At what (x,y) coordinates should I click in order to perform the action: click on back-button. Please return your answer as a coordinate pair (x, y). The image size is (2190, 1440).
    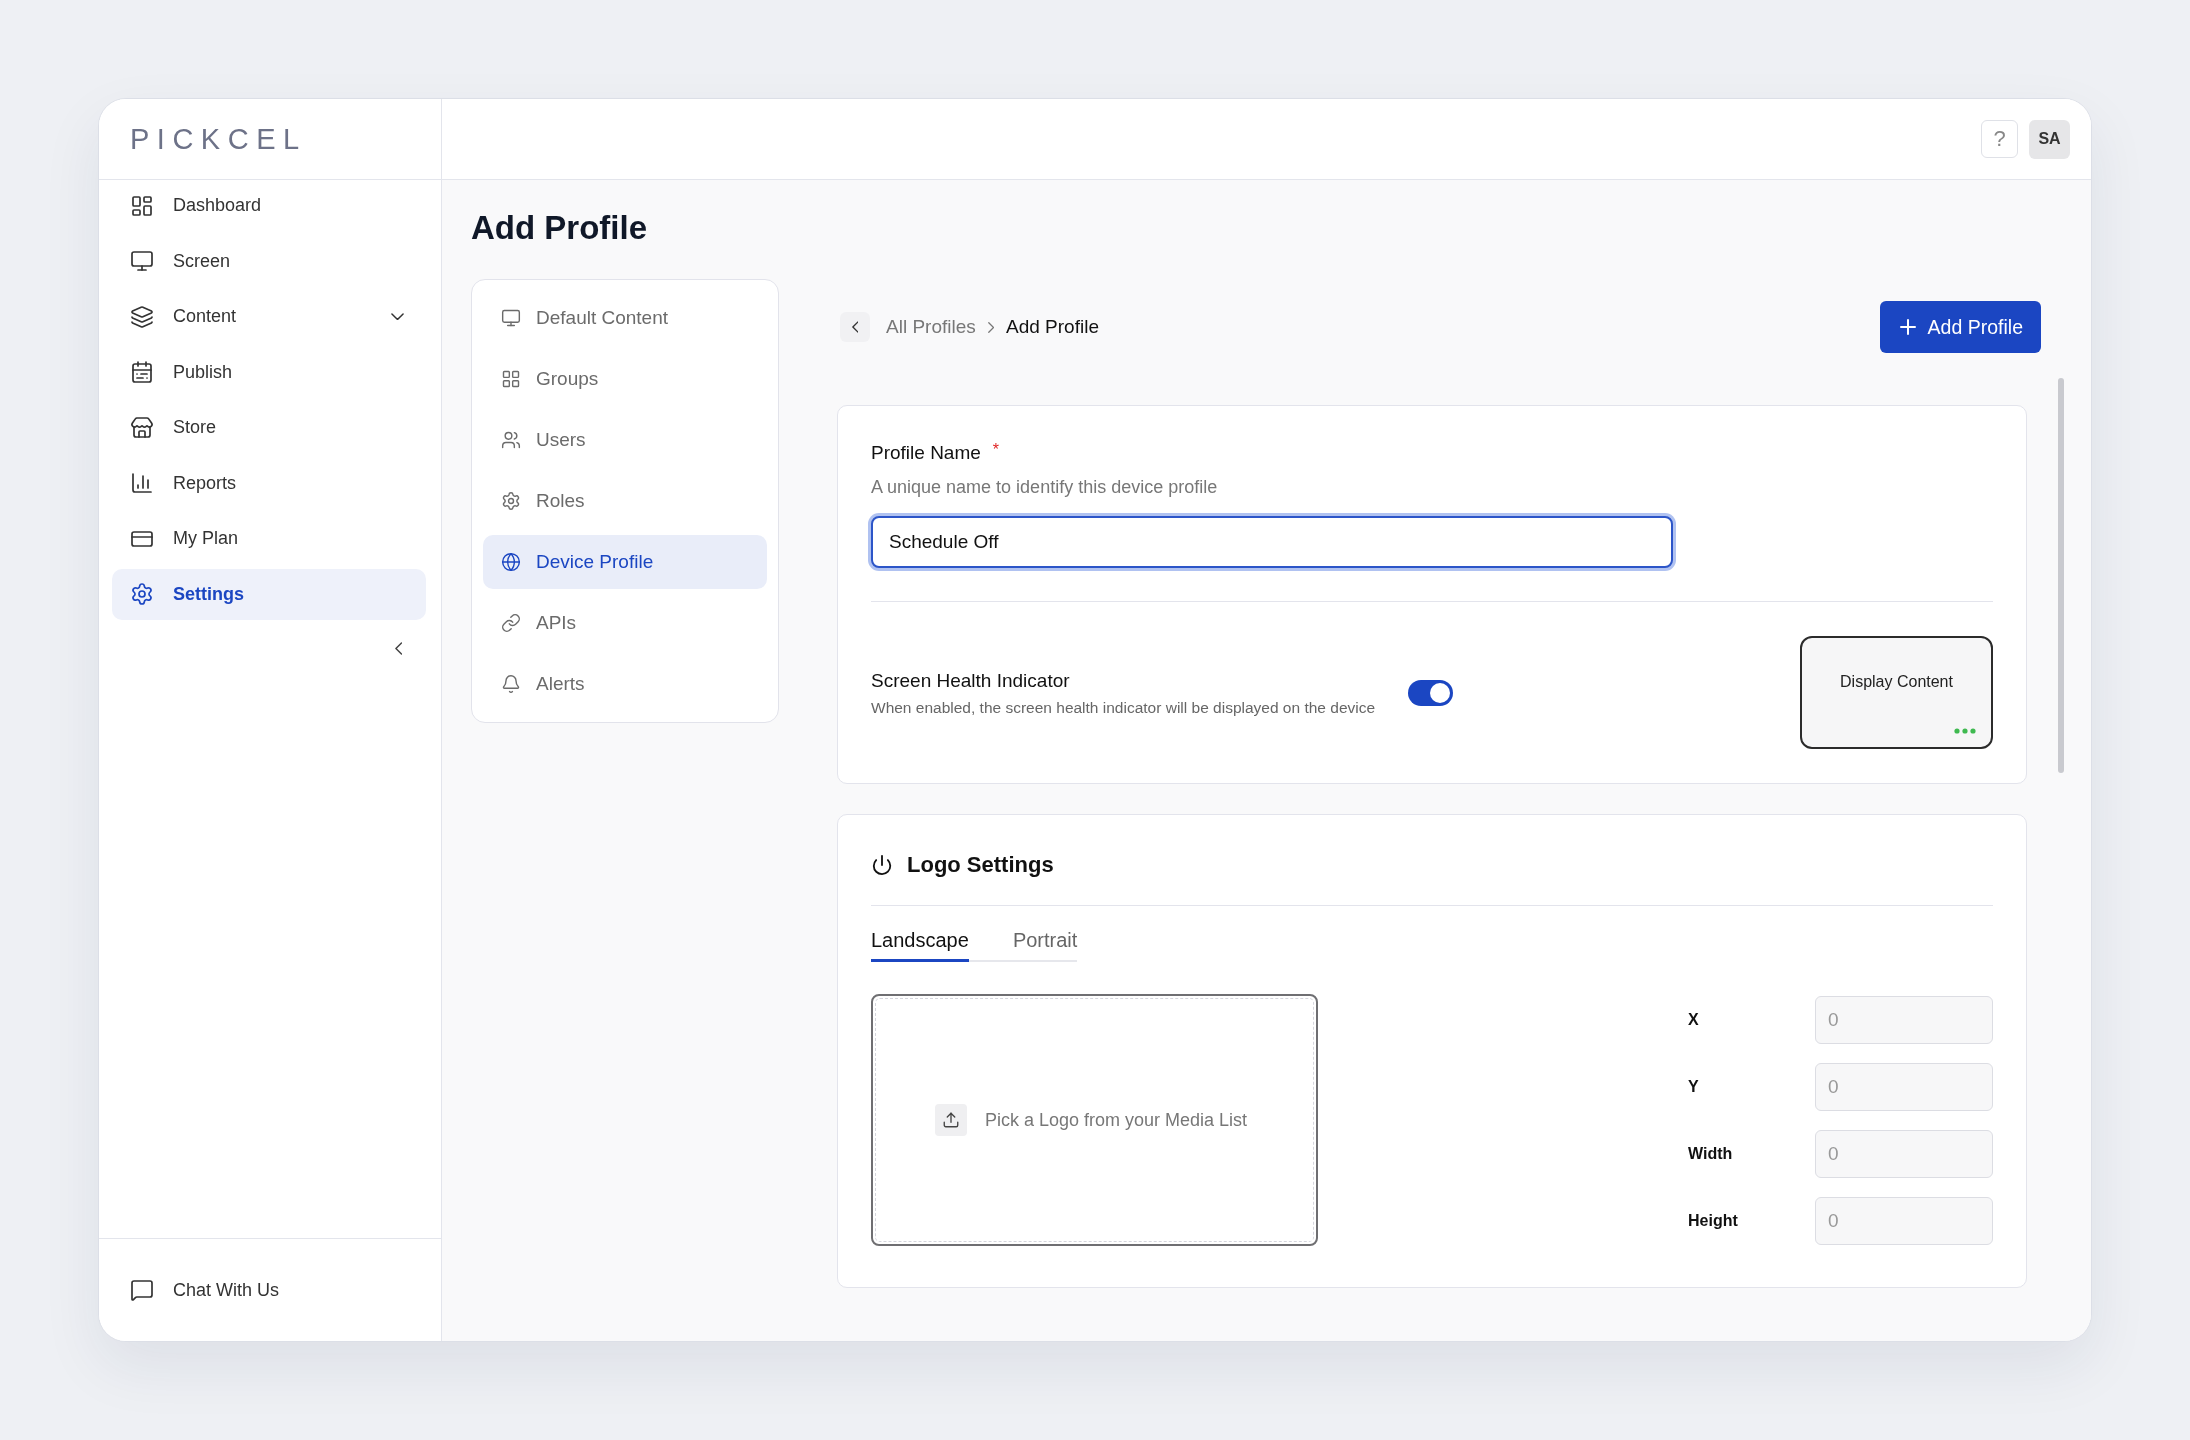
    Looking at the image, I should click on (855, 327).